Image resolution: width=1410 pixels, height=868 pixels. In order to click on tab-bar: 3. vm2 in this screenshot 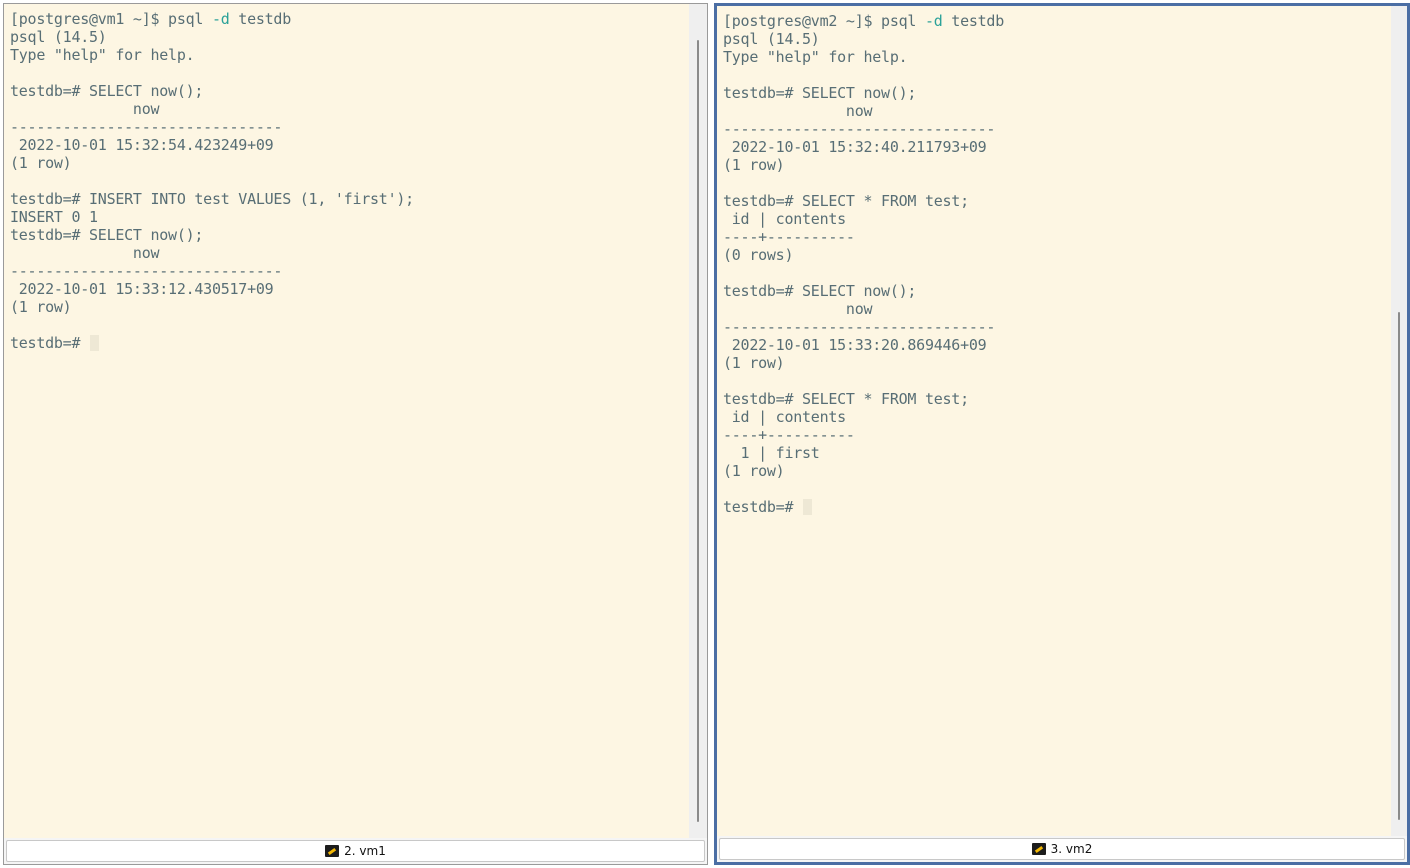, I will do `click(1062, 849)`.